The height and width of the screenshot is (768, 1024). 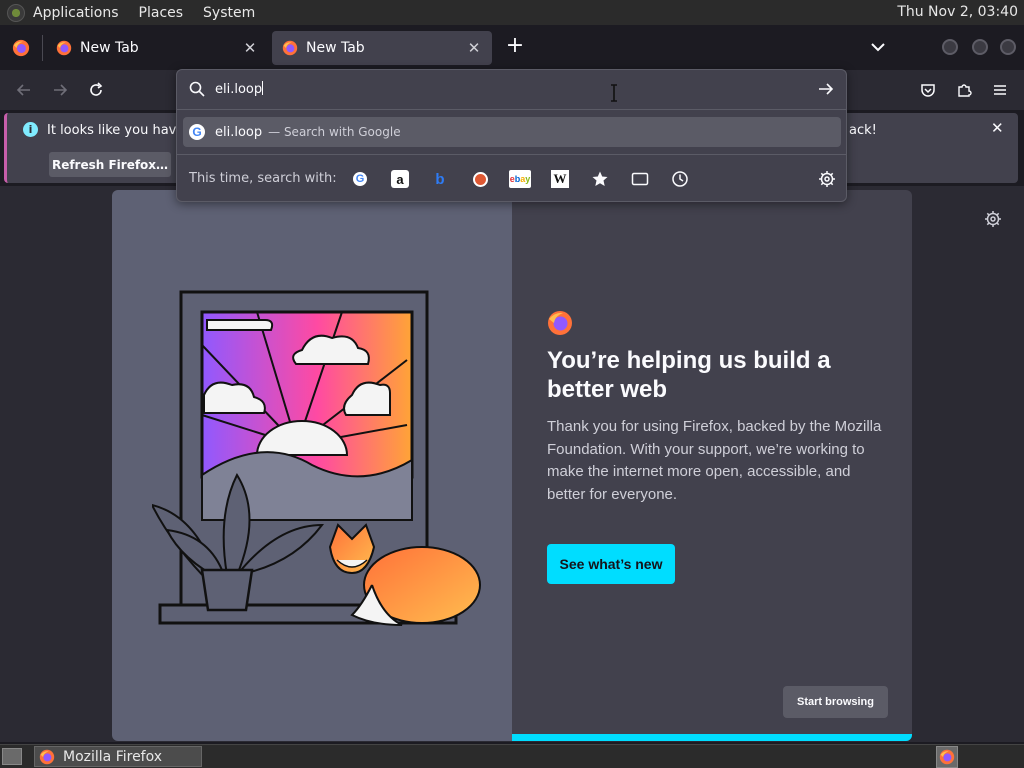 I want to click on notification-text-tail: ack!, so click(x=863, y=130).